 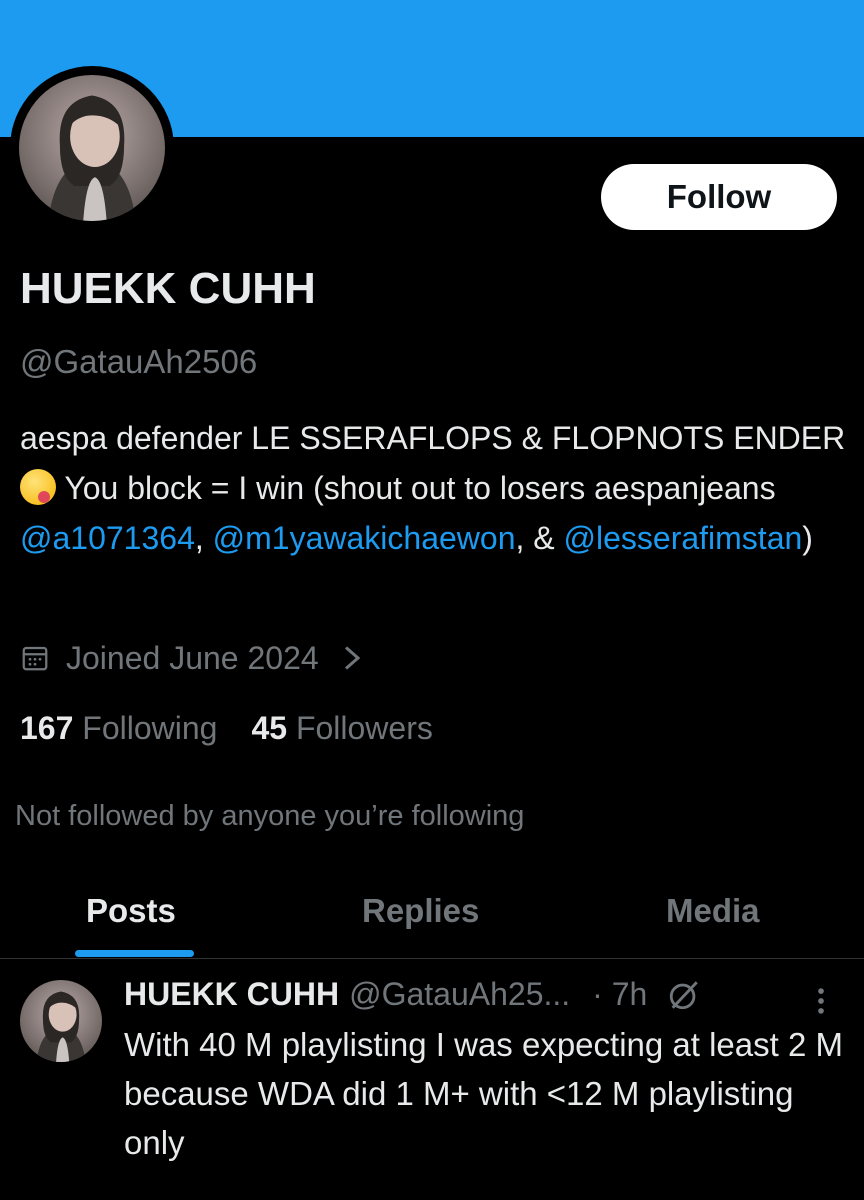 I want to click on joined-date-row: Joined June 2024, so click(x=191, y=658).